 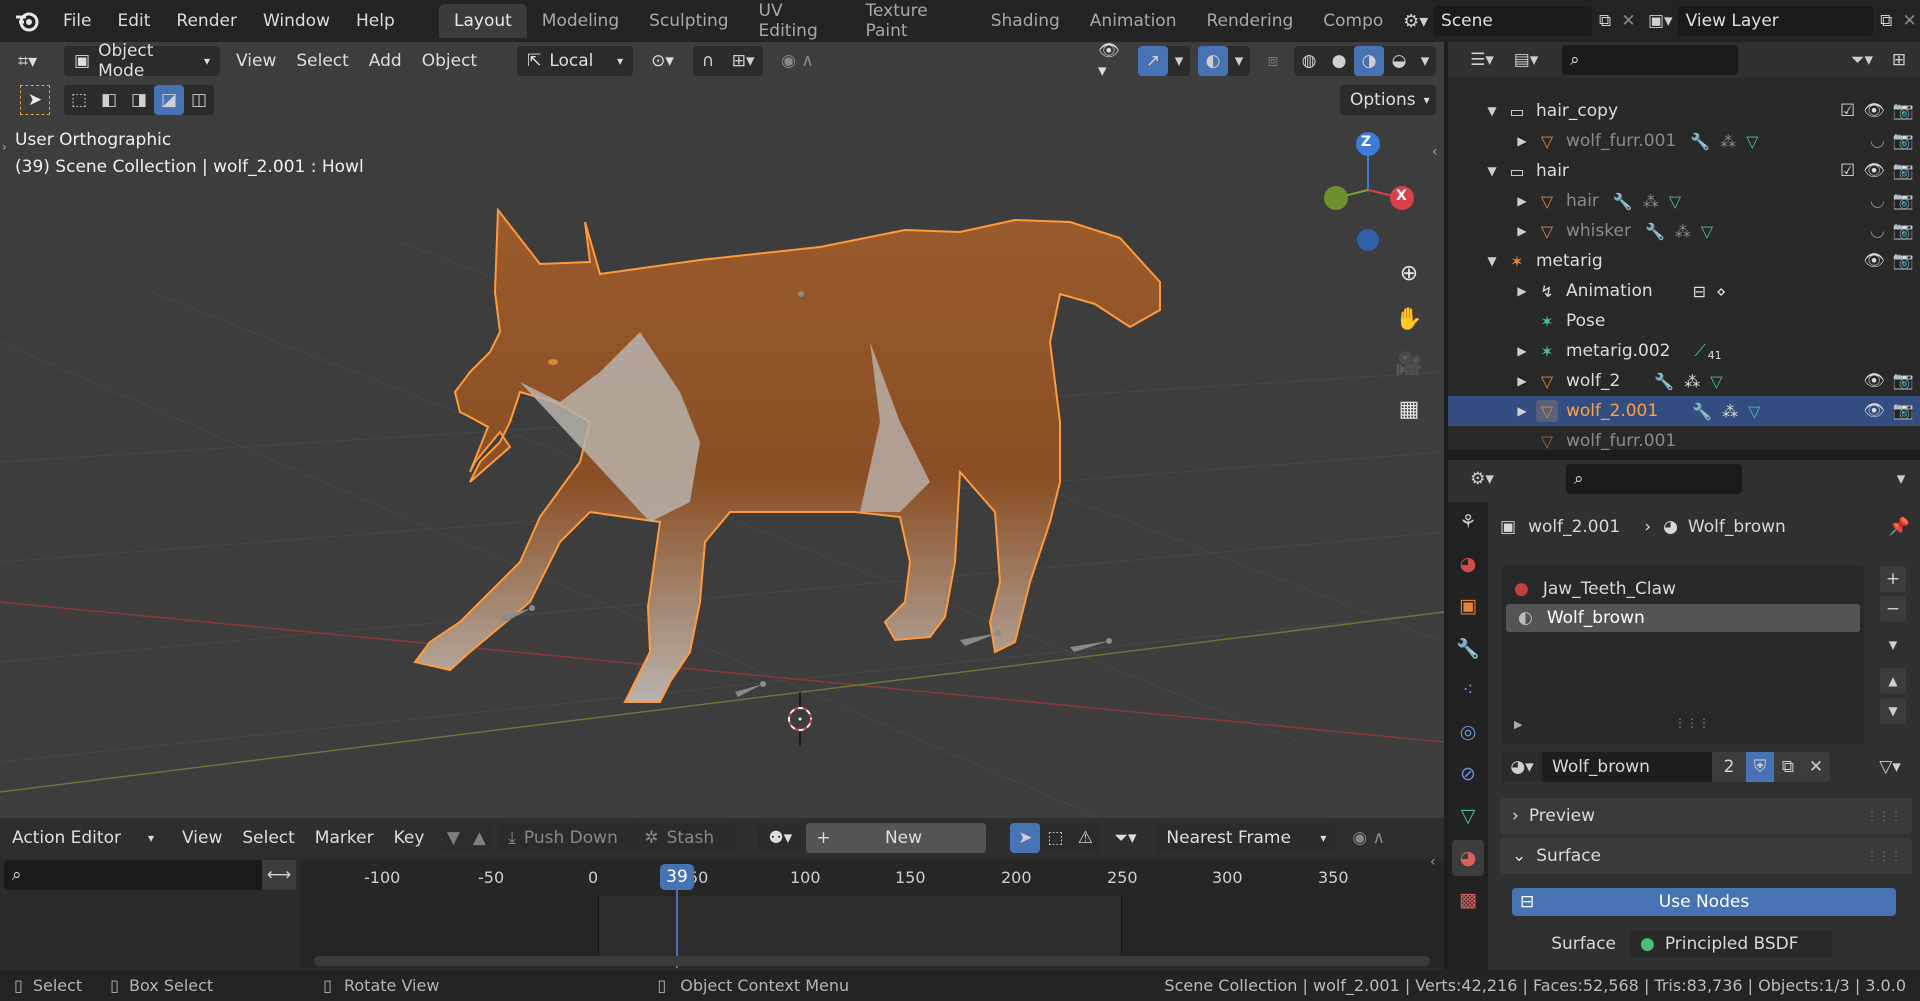 I want to click on menu-help: Help, so click(x=375, y=21).